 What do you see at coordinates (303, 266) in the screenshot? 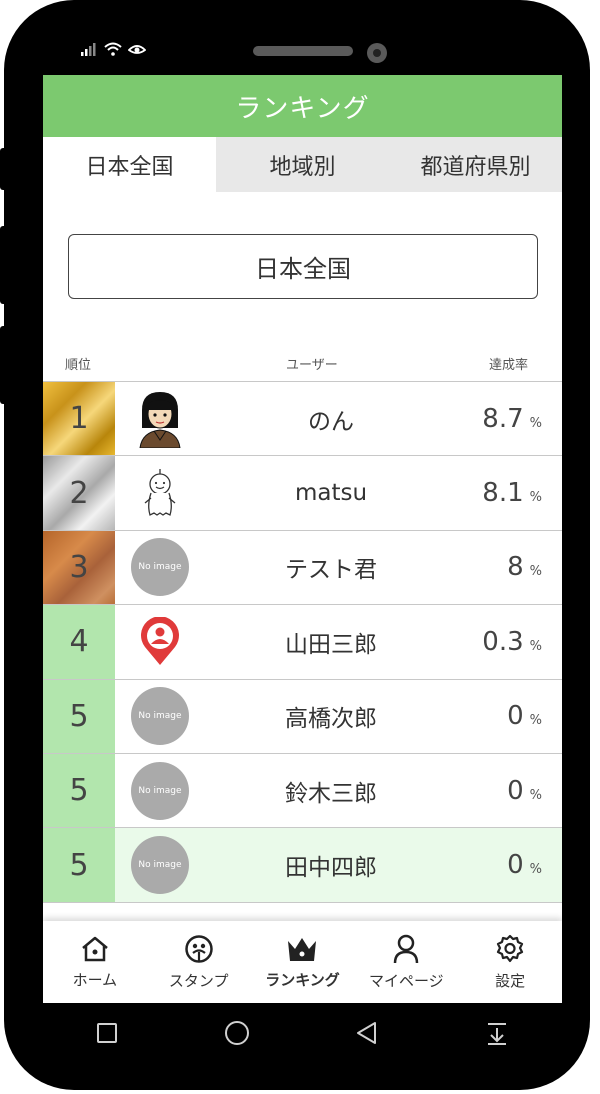
I see `region-select: 日本全国` at bounding box center [303, 266].